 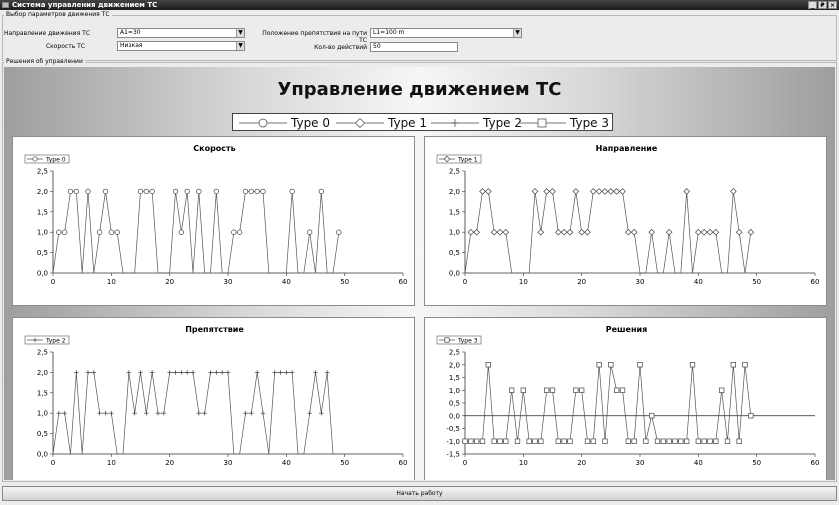 I want to click on chart-direction: Type 1 0,0 0,5 1,0 1,5 2,0 2,5 0 10 20 30 40 50 60, so click(x=627, y=220).